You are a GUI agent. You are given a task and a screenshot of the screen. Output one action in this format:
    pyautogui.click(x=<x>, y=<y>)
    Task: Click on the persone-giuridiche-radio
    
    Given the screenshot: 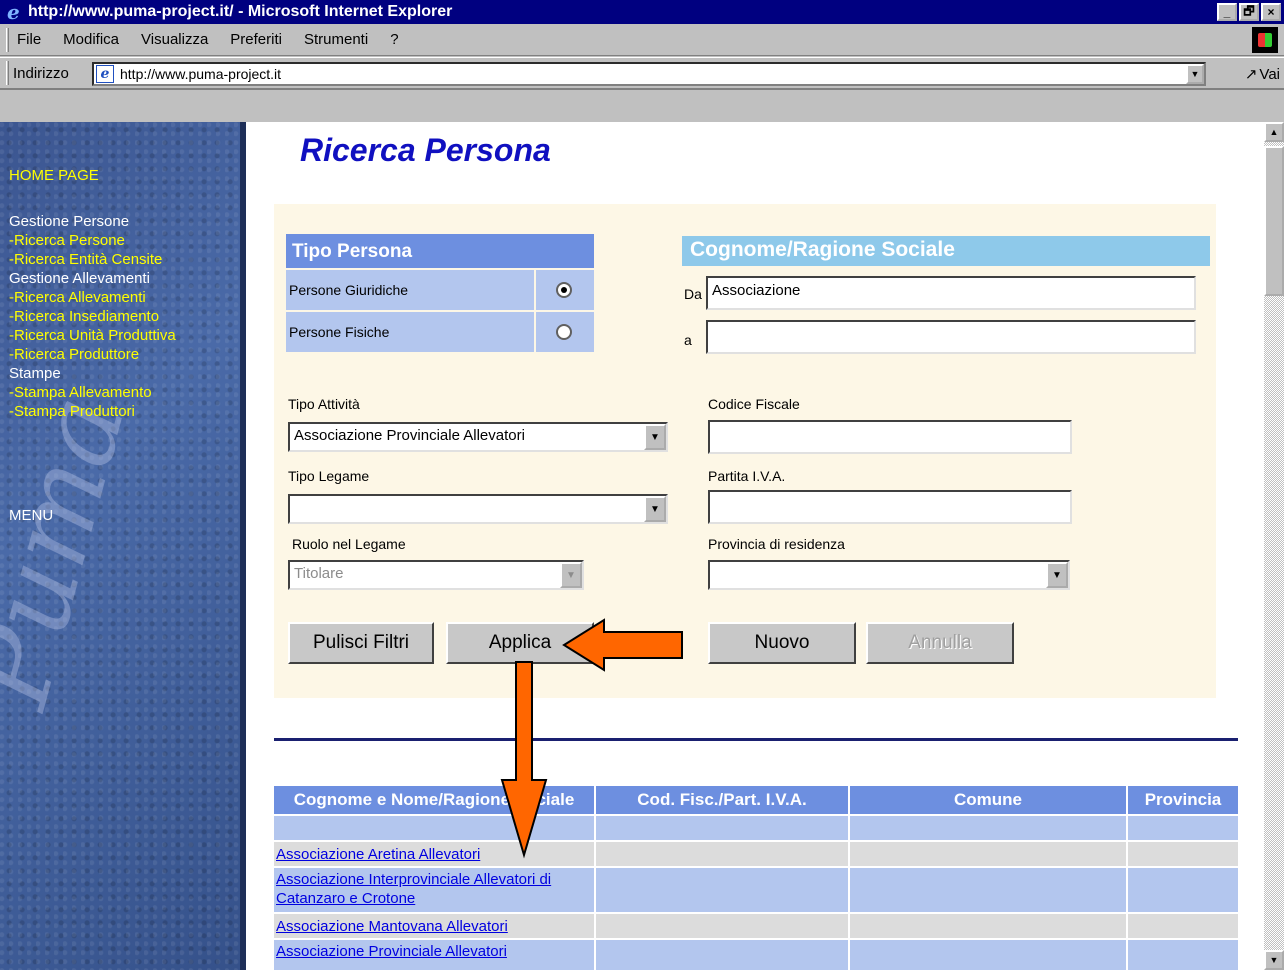 What is the action you would take?
    pyautogui.click(x=564, y=290)
    